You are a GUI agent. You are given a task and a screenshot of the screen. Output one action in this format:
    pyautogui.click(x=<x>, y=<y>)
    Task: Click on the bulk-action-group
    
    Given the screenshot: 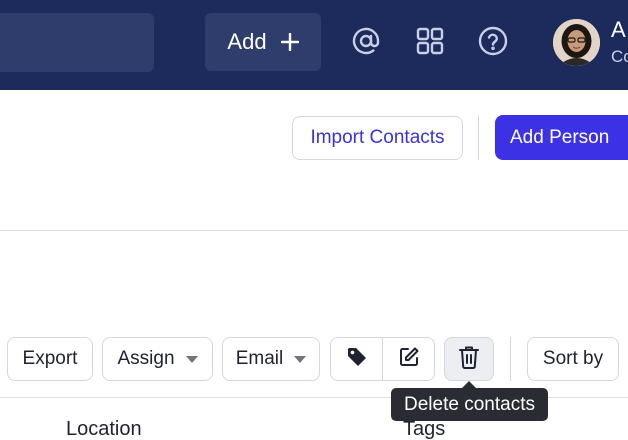 What is the action you would take?
    pyautogui.click(x=382, y=359)
    